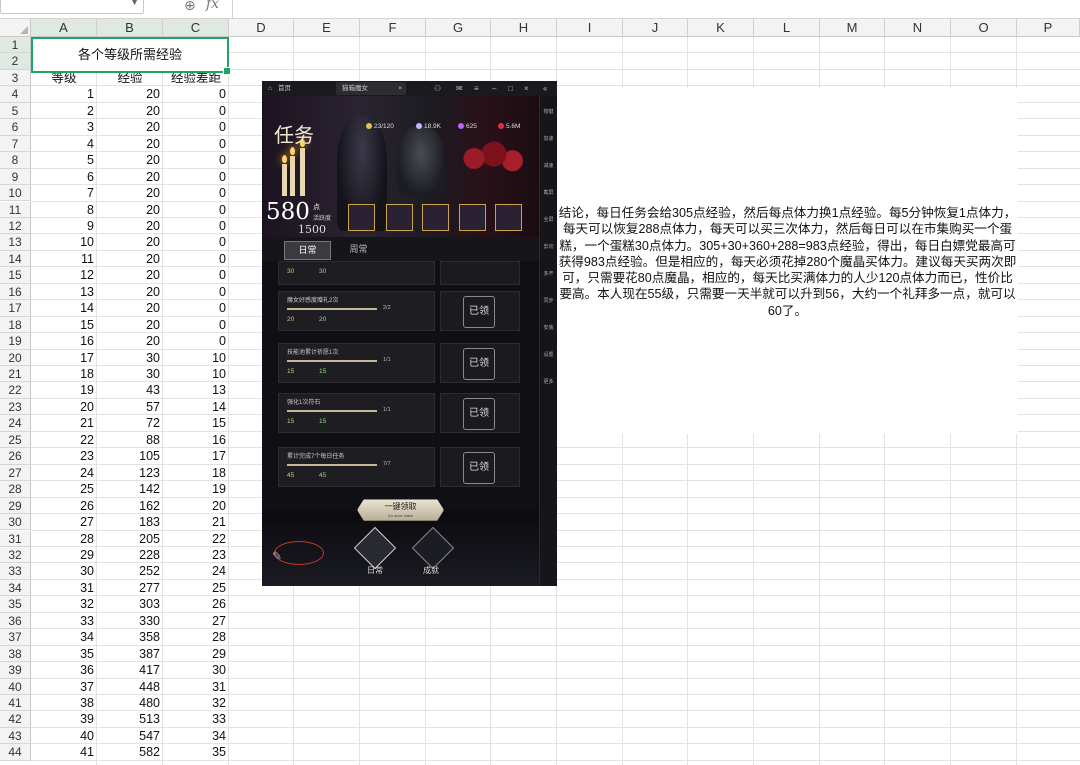 This screenshot has height=765, width=1080. I want to click on row-header-39: 39, so click(15, 670).